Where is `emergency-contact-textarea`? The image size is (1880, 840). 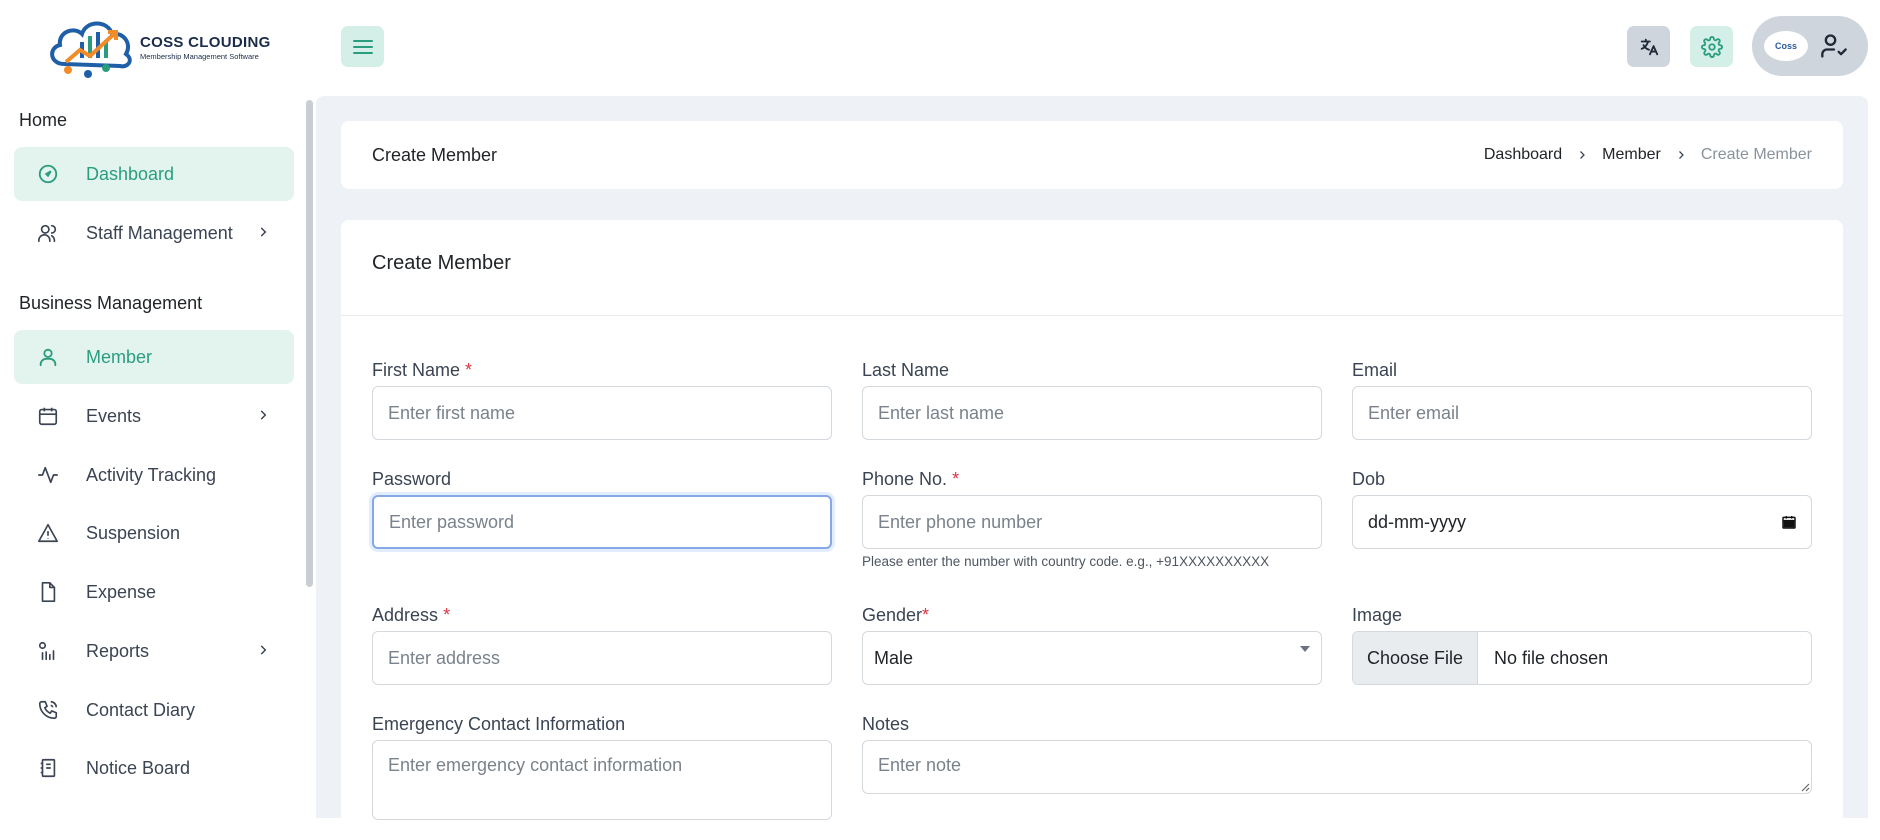 emergency-contact-textarea is located at coordinates (602, 780).